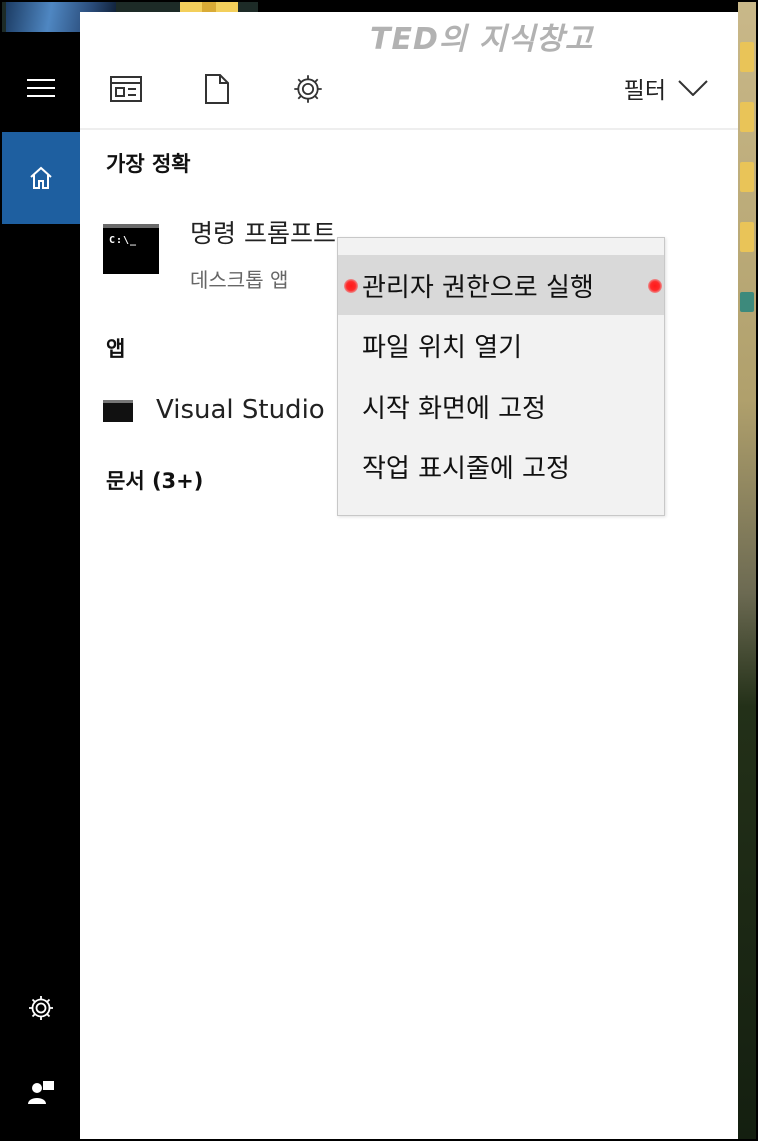  I want to click on desktop-file-icon, so click(747, 302).